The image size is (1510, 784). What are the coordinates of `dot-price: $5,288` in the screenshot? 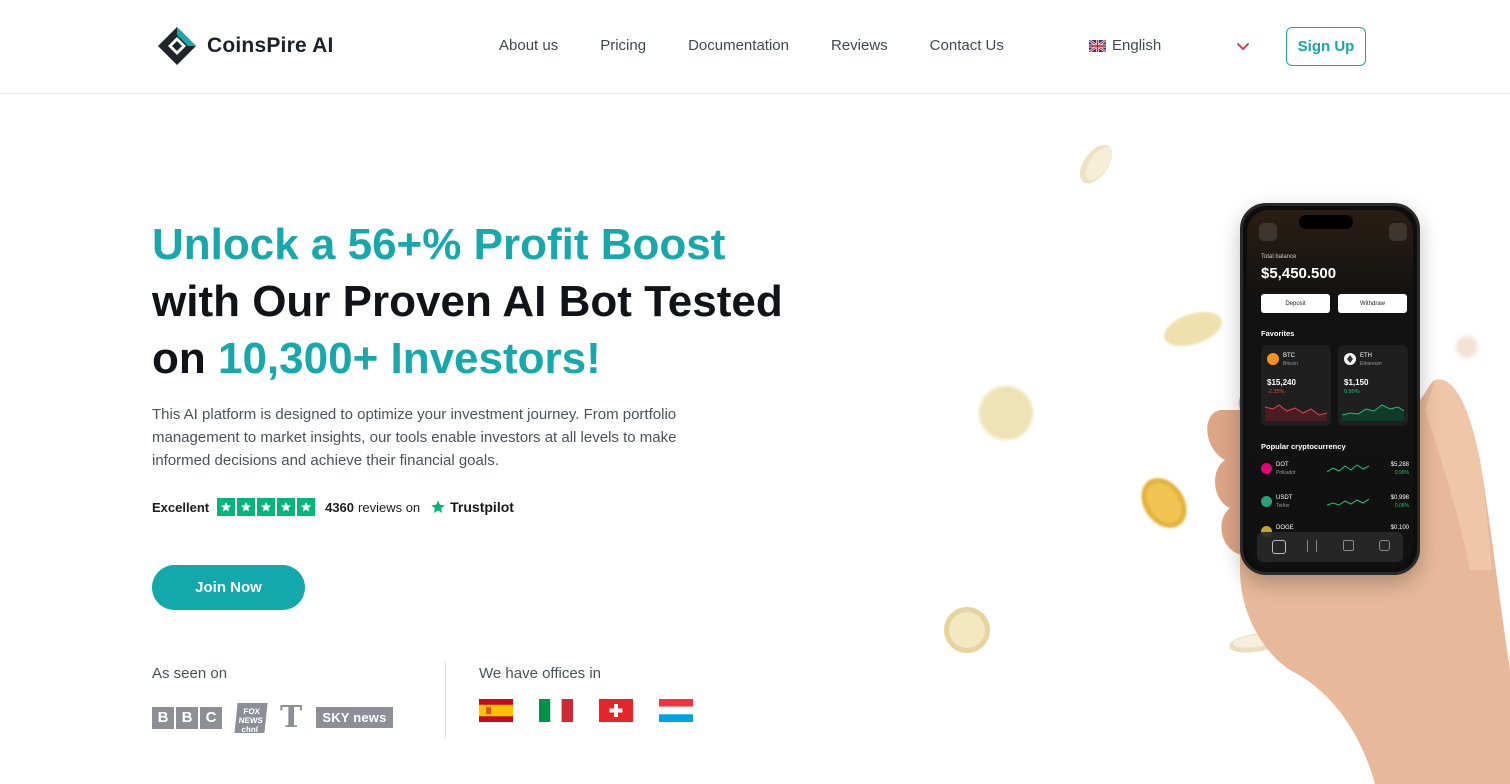 It's located at (1399, 465).